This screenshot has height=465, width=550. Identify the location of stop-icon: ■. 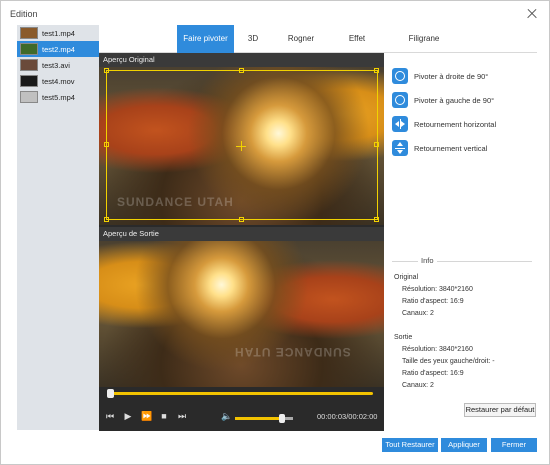
(164, 416).